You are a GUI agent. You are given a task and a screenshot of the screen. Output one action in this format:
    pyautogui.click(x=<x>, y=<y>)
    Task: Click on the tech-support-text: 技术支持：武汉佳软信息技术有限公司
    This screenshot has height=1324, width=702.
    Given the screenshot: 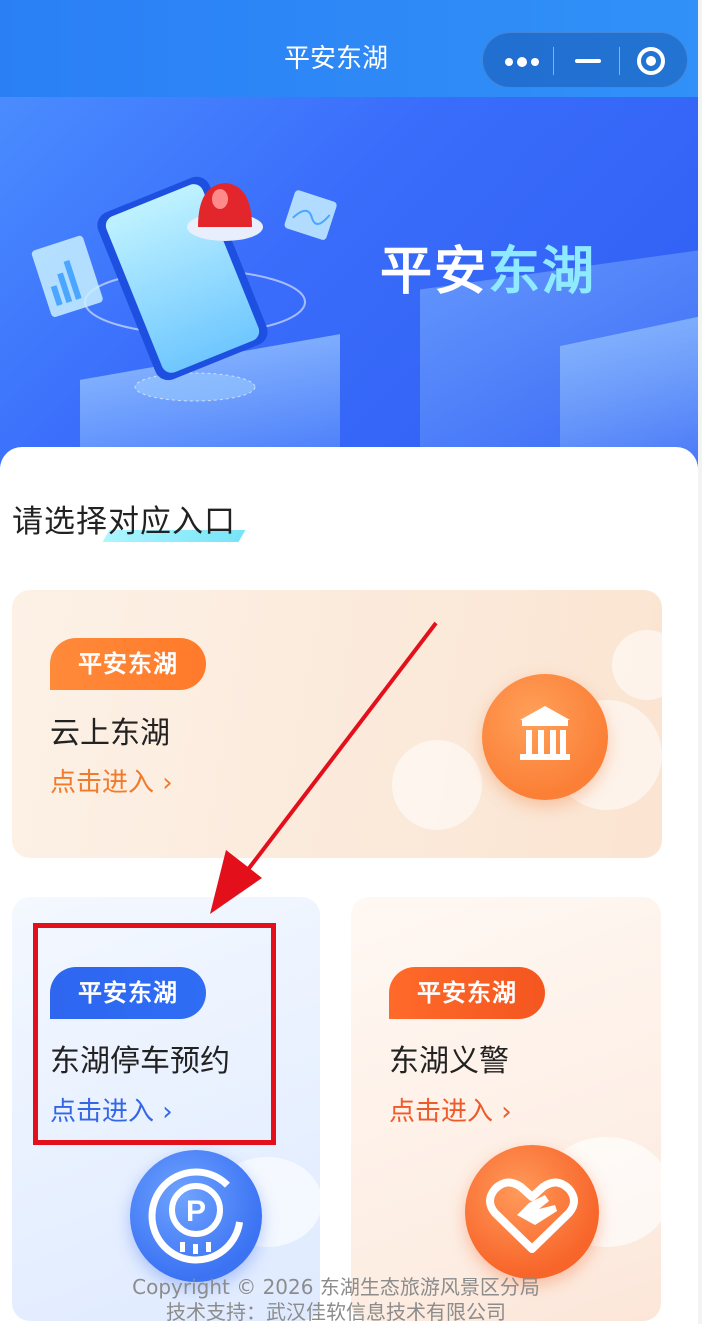 What is the action you would take?
    pyautogui.click(x=336, y=1312)
    